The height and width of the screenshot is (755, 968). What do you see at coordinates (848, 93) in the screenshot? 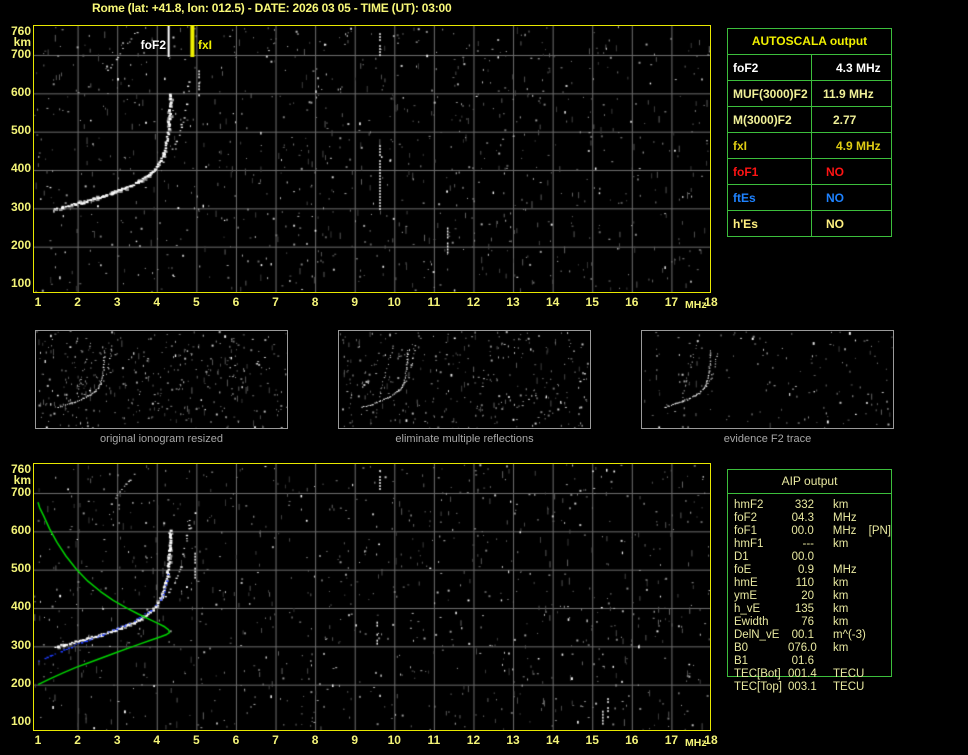
I see `autoscala-row-value: 11.9 MHz` at bounding box center [848, 93].